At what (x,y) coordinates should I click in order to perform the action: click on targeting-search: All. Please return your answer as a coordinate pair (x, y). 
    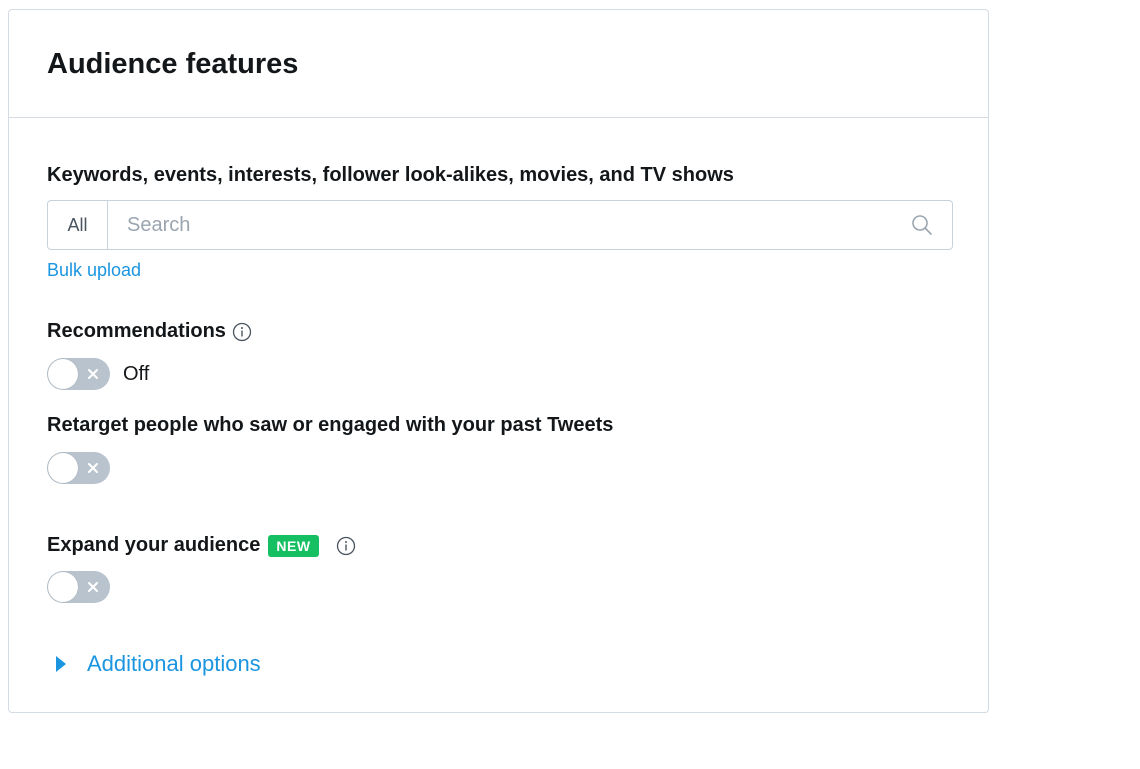
    Looking at the image, I should click on (500, 225).